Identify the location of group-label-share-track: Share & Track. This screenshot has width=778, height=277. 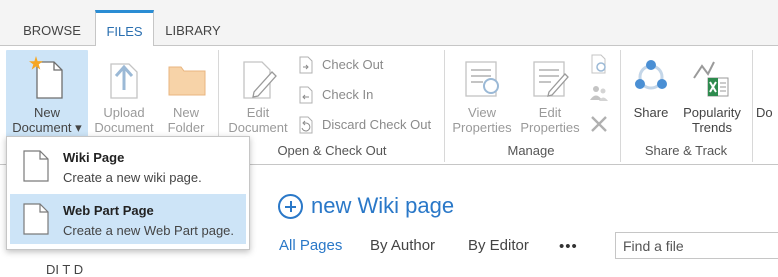
(686, 150).